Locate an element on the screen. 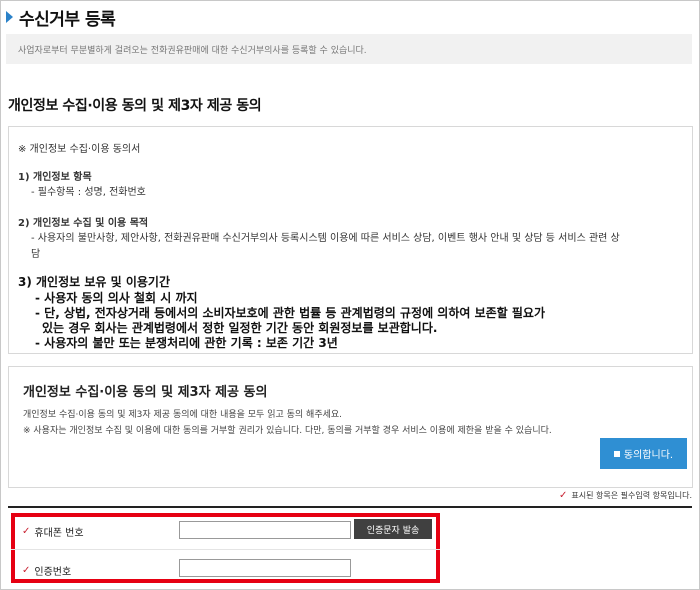  terms-item2-title: 2) 개인정보 수집 및 이용 목적 is located at coordinates (83, 223).